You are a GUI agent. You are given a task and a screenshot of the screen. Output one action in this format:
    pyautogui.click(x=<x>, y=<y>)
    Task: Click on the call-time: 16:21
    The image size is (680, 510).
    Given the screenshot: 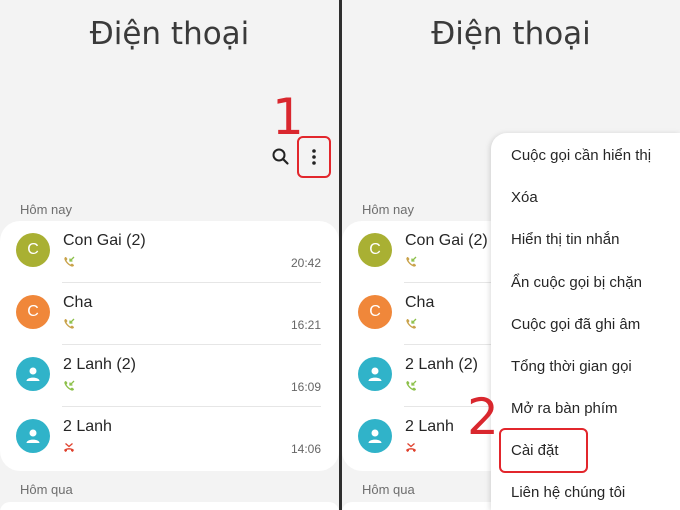 What is the action you would take?
    pyautogui.click(x=305, y=325)
    